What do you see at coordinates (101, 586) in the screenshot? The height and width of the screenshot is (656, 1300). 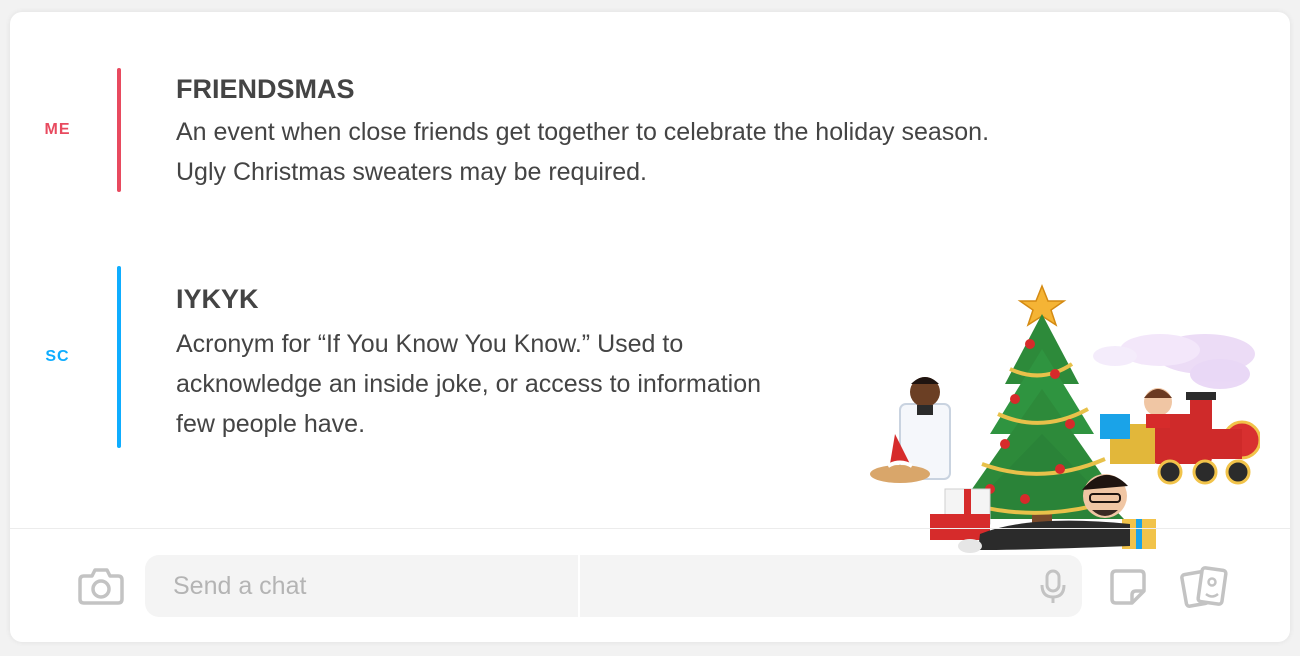 I see `camera-icon` at bounding box center [101, 586].